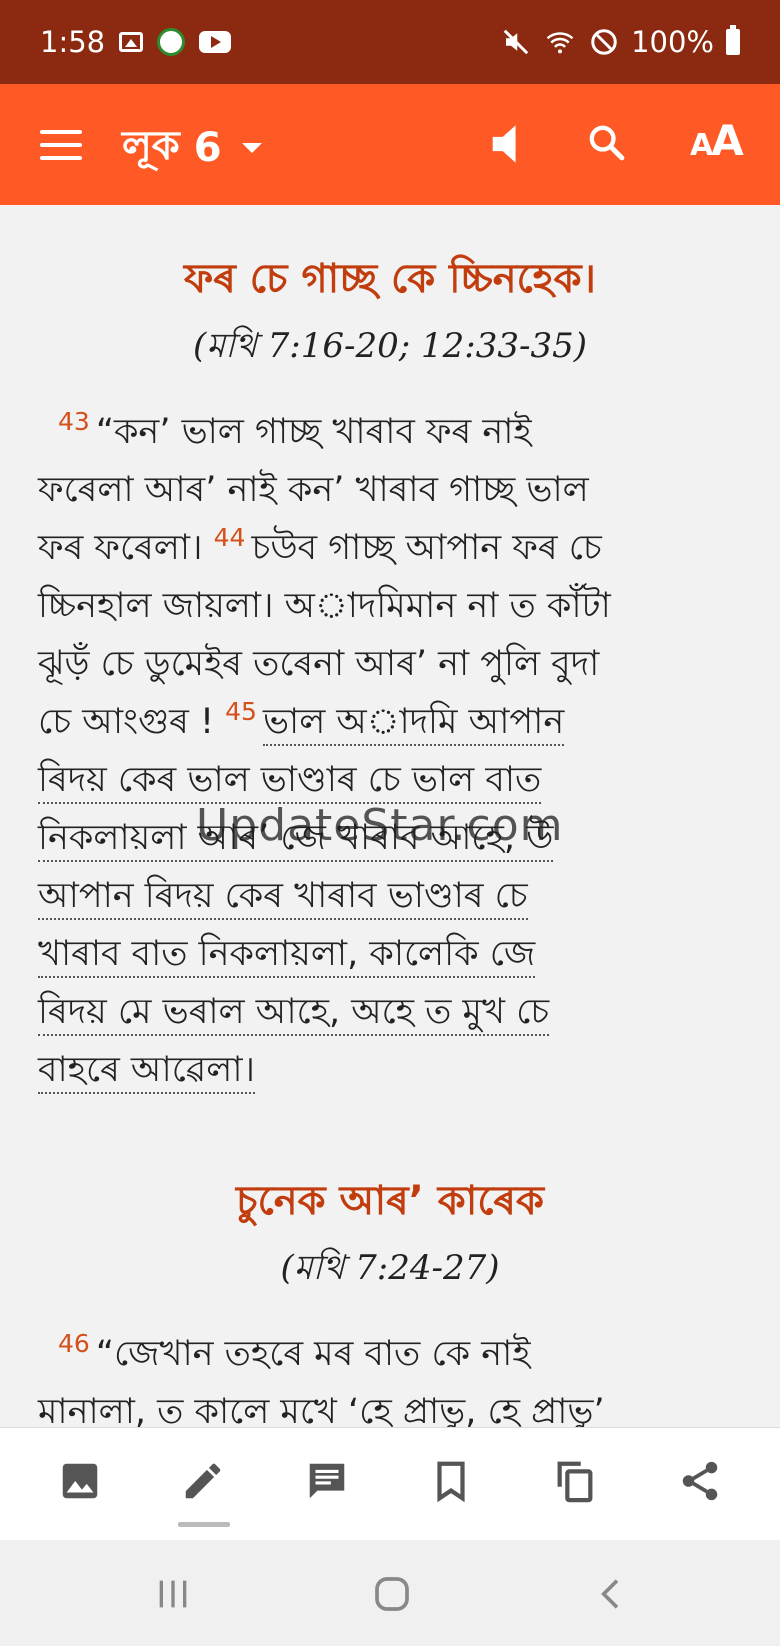 The height and width of the screenshot is (1646, 780). Describe the element at coordinates (80, 1481) in the screenshot. I see `image-icon` at that location.